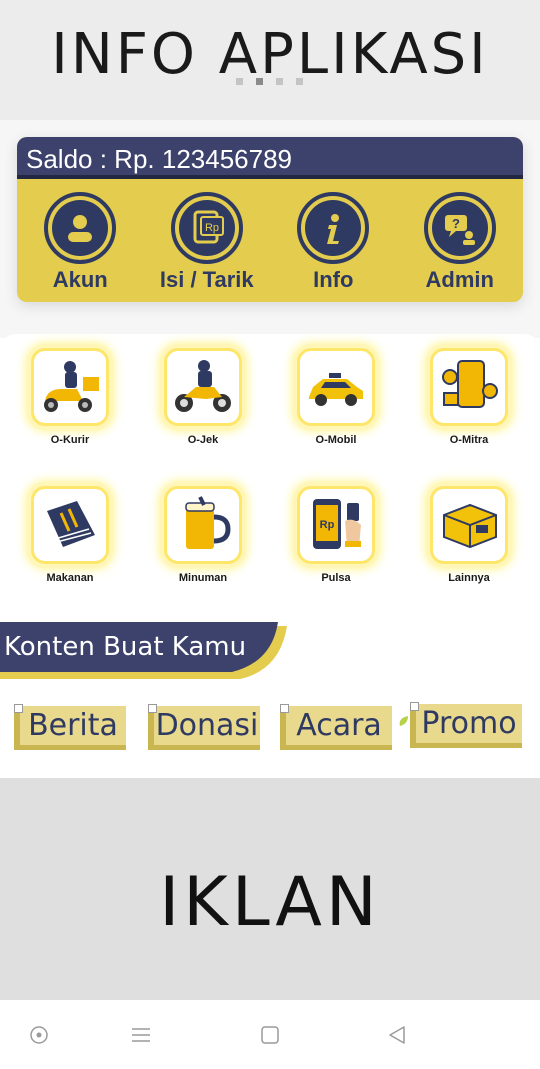 The height and width of the screenshot is (1069, 540). What do you see at coordinates (403, 721) in the screenshot?
I see `leaf-icon` at bounding box center [403, 721].